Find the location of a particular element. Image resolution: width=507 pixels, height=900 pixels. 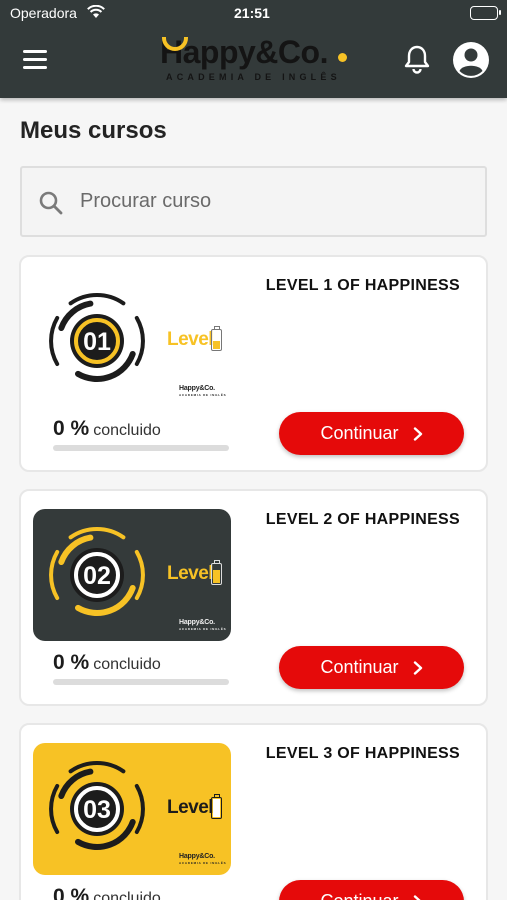

course-thumbnail: 02 Level Happy&Co. ACADEMIA DE INGLÊS is located at coordinates (132, 575).